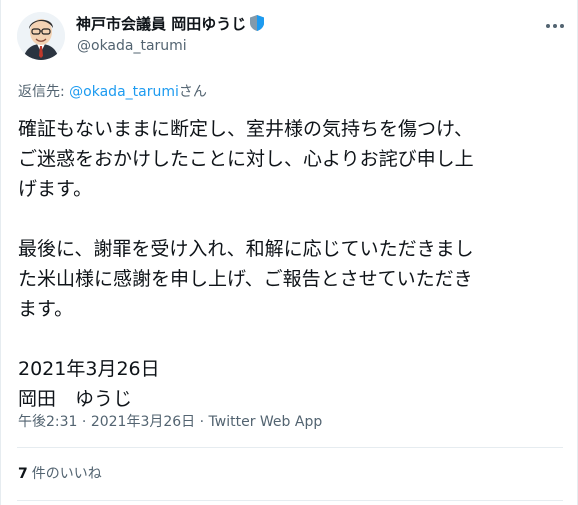  Describe the element at coordinates (143, 422) in the screenshot. I see `tweet-date: 2021年3月26日` at that location.